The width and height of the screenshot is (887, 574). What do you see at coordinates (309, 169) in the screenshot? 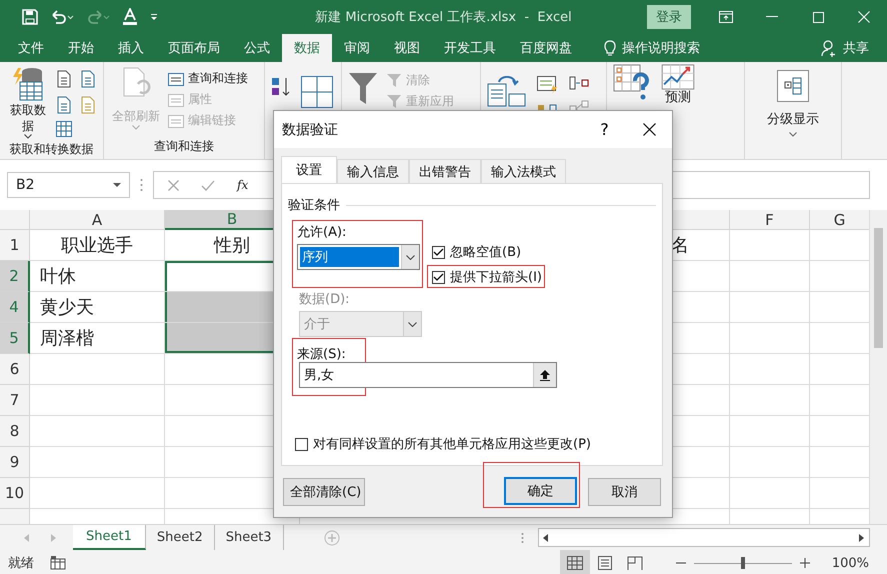
I see `dialog-tab: 设置` at bounding box center [309, 169].